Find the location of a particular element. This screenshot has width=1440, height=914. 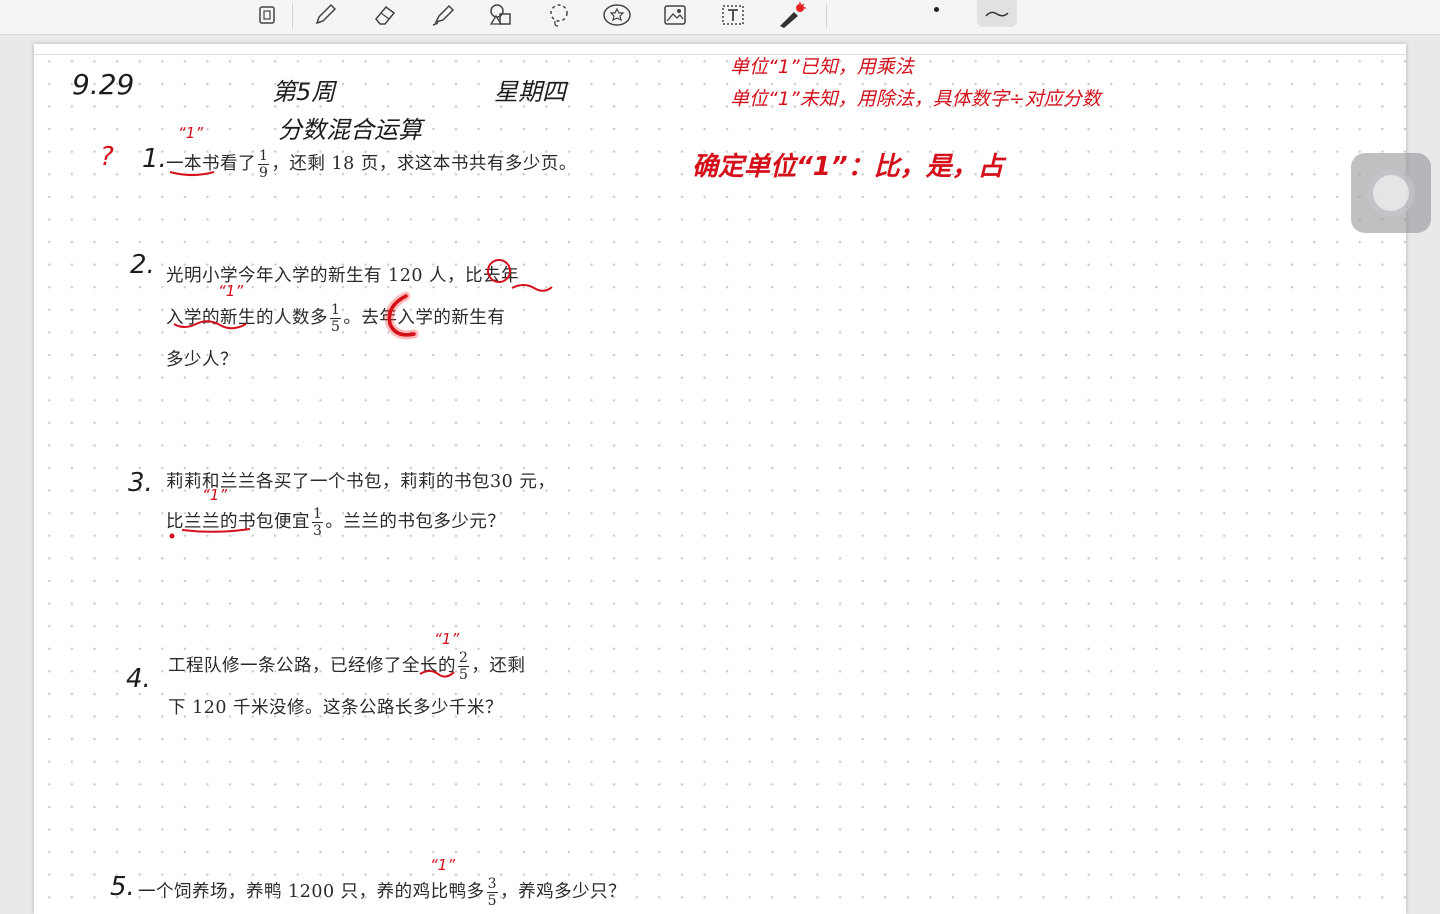

question-text: 一个饲养场，养鸭 1200 只，养的鸡比鸭多 is located at coordinates (311, 892).